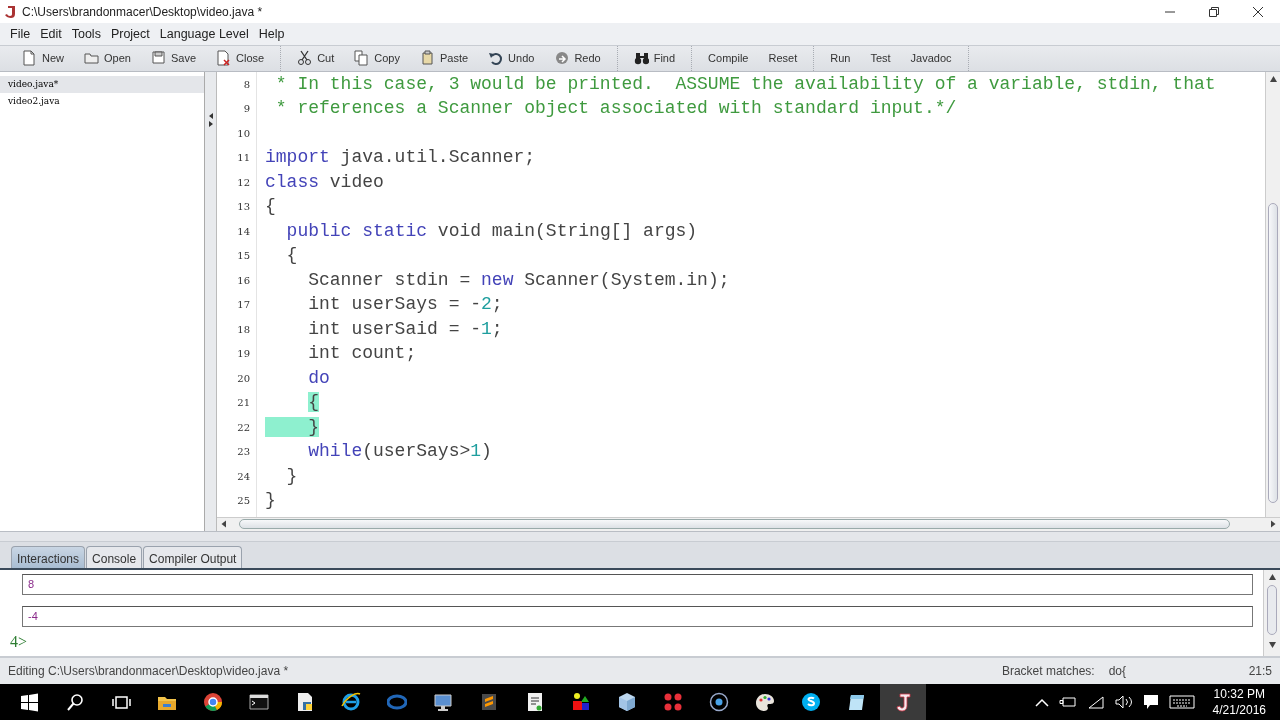 This screenshot has height=720, width=1280. What do you see at coordinates (243, 182) in the screenshot?
I see `line-number: 12` at bounding box center [243, 182].